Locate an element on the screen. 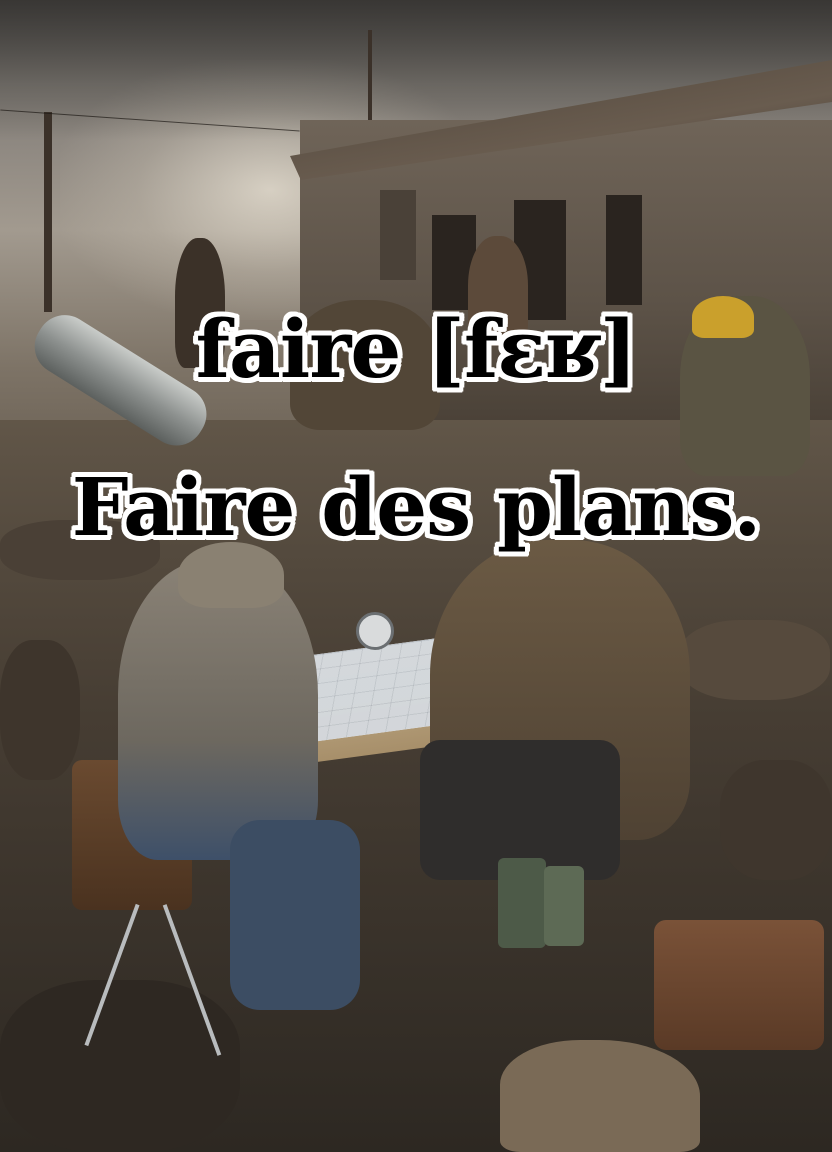 This screenshot has height=1152, width=832. leather-bag is located at coordinates (739, 985).